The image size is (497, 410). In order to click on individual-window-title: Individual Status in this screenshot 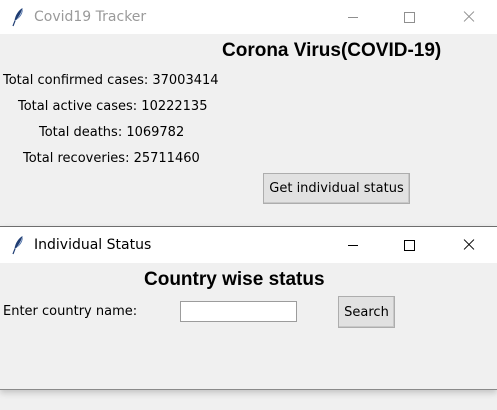, I will do `click(93, 245)`.